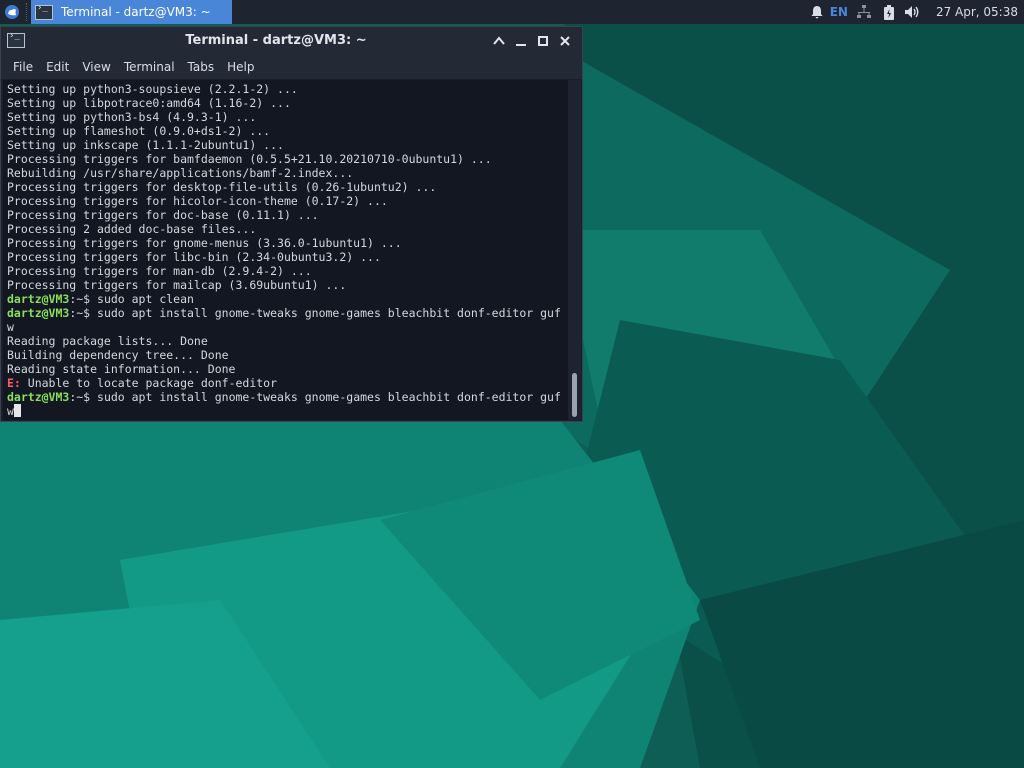 The width and height of the screenshot is (1024, 768). Describe the element at coordinates (14, 383) in the screenshot. I see `error-label: E:` at that location.